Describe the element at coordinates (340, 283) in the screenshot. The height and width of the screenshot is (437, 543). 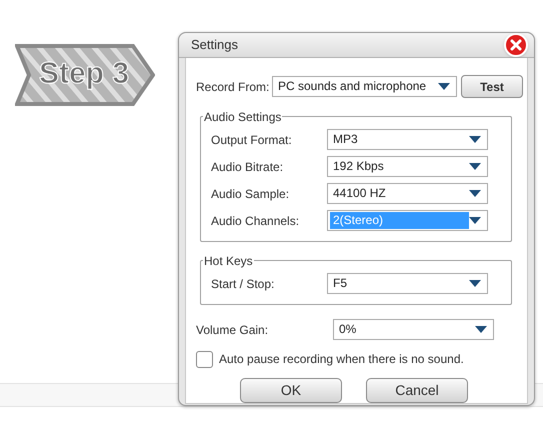
I see `dropdown-value: F5` at that location.